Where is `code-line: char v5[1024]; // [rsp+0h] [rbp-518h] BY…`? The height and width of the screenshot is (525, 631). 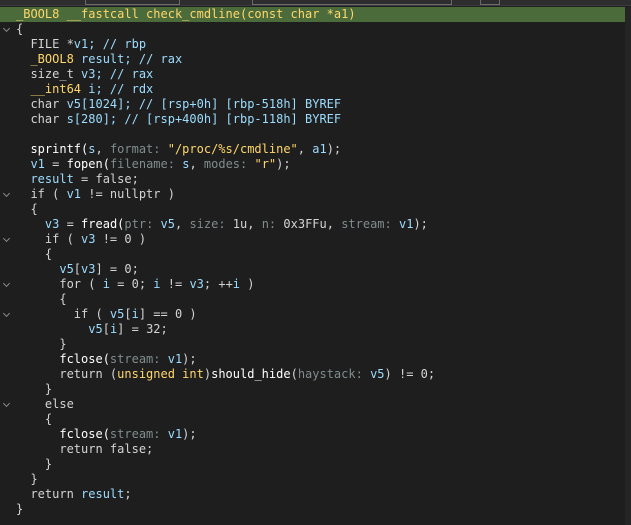 code-line: char v5[1024]; // [rsp+0h] [rbp-518h] BY… is located at coordinates (315, 104).